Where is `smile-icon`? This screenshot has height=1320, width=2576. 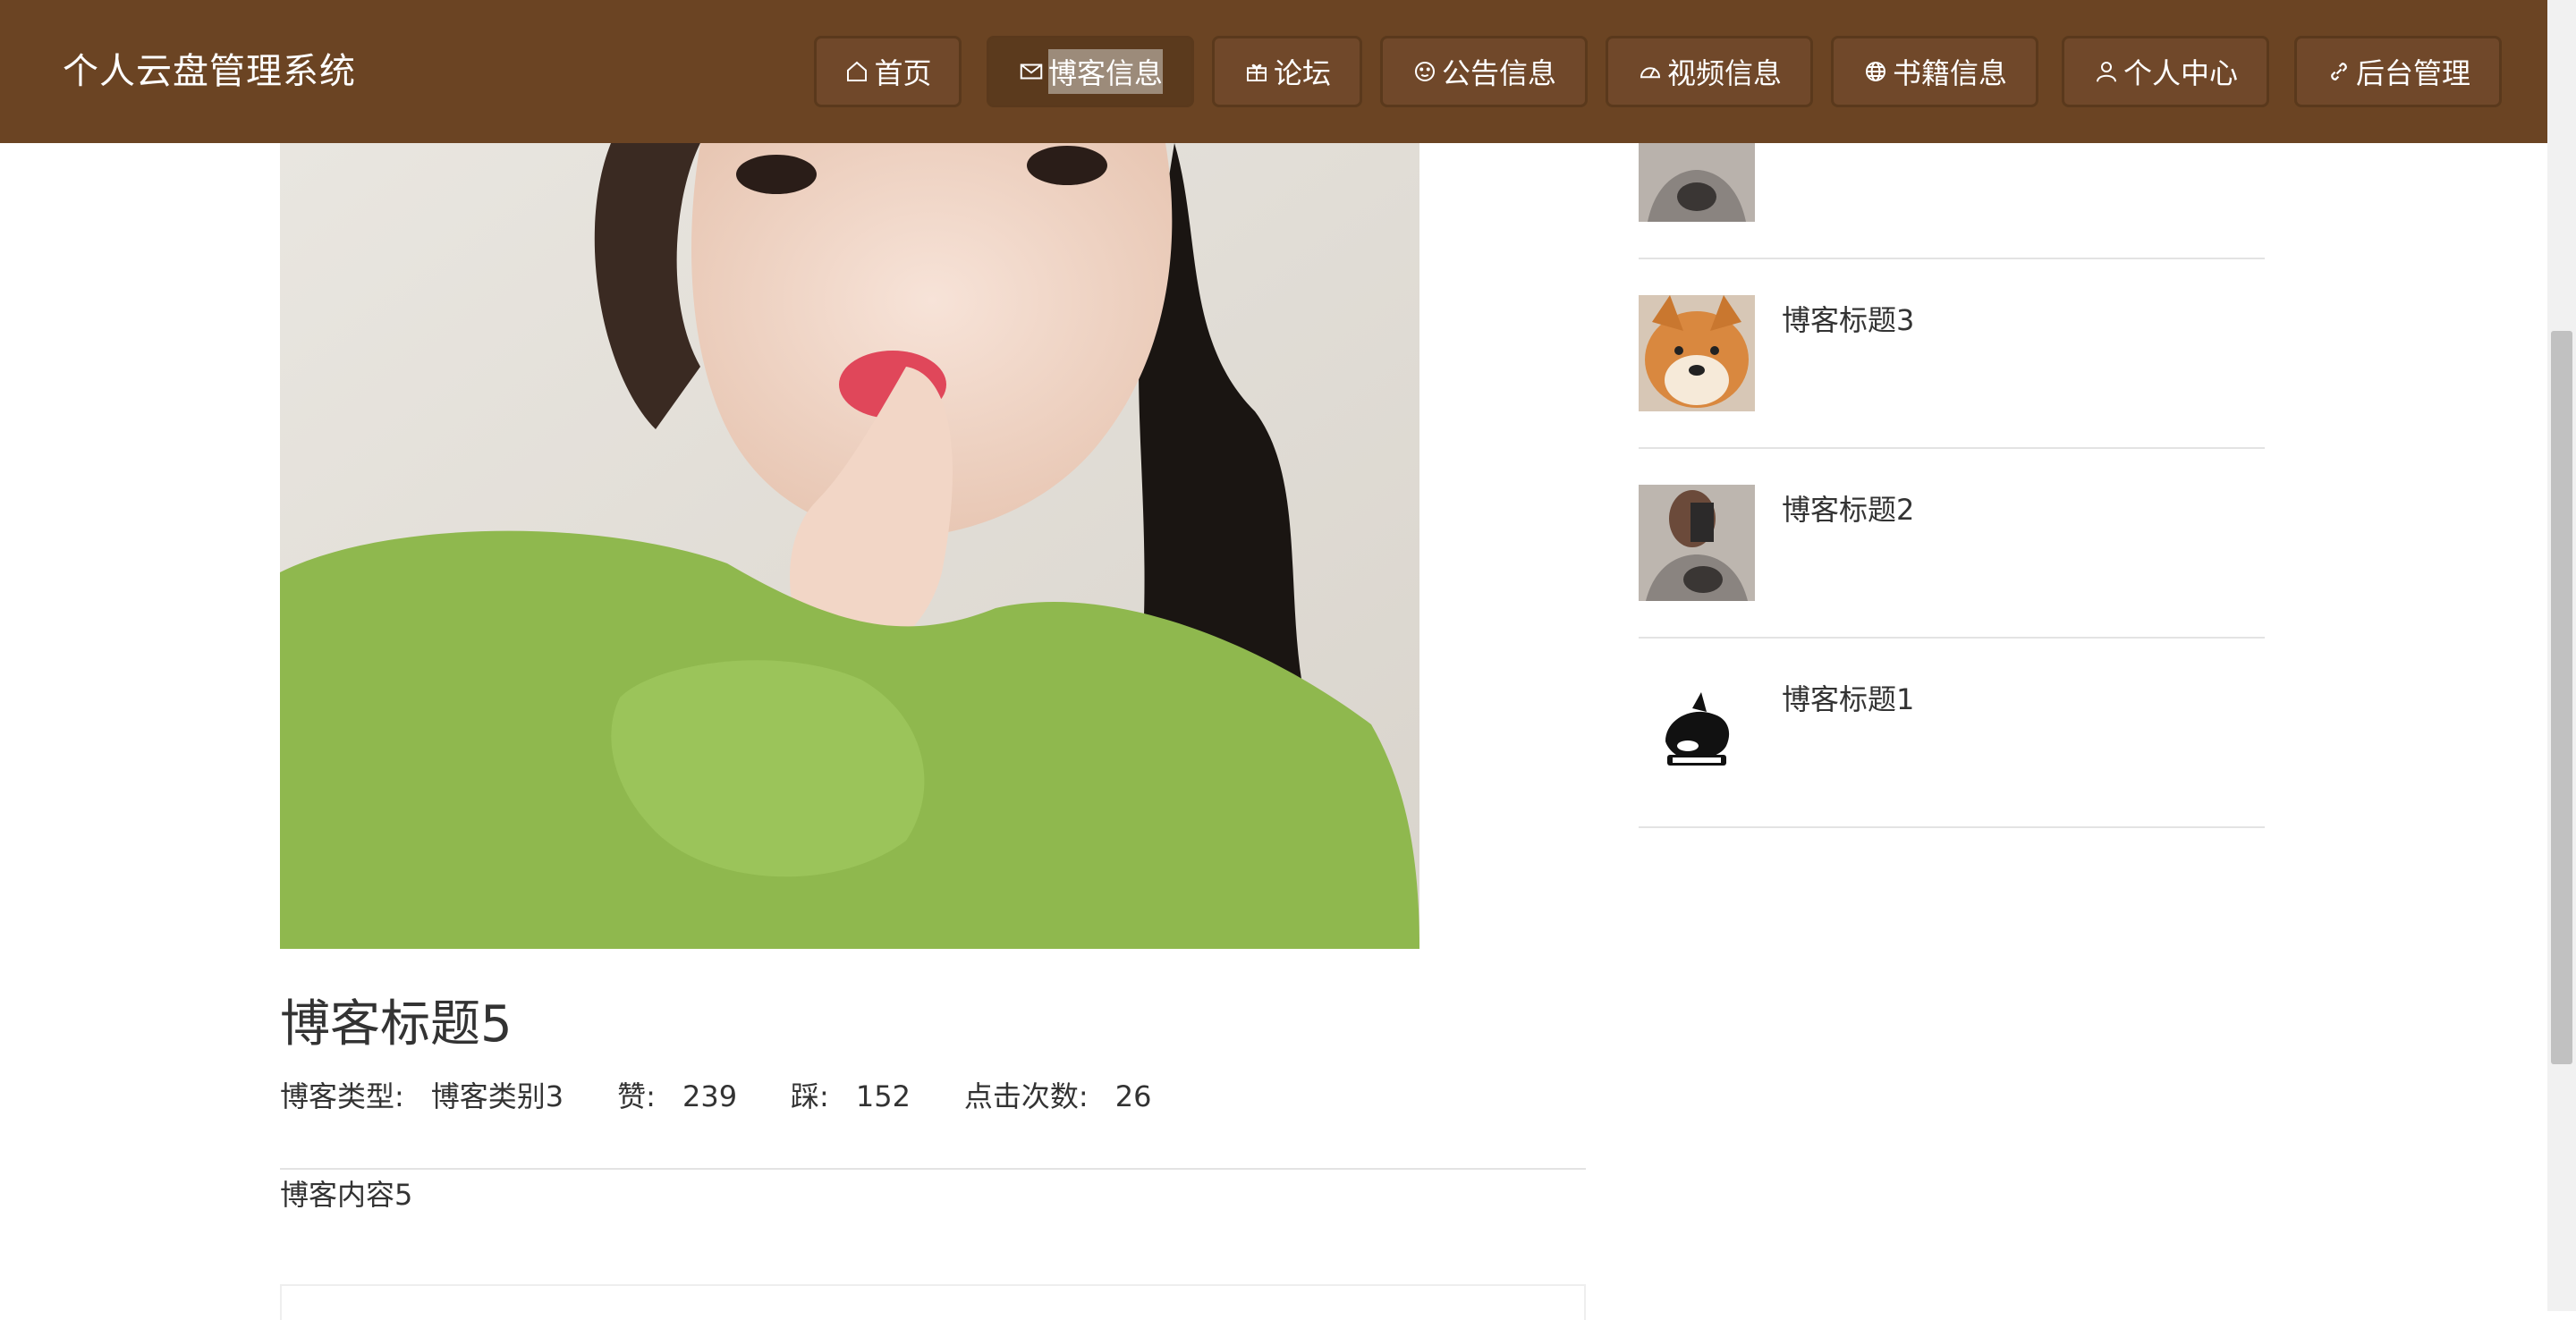 smile-icon is located at coordinates (1424, 71).